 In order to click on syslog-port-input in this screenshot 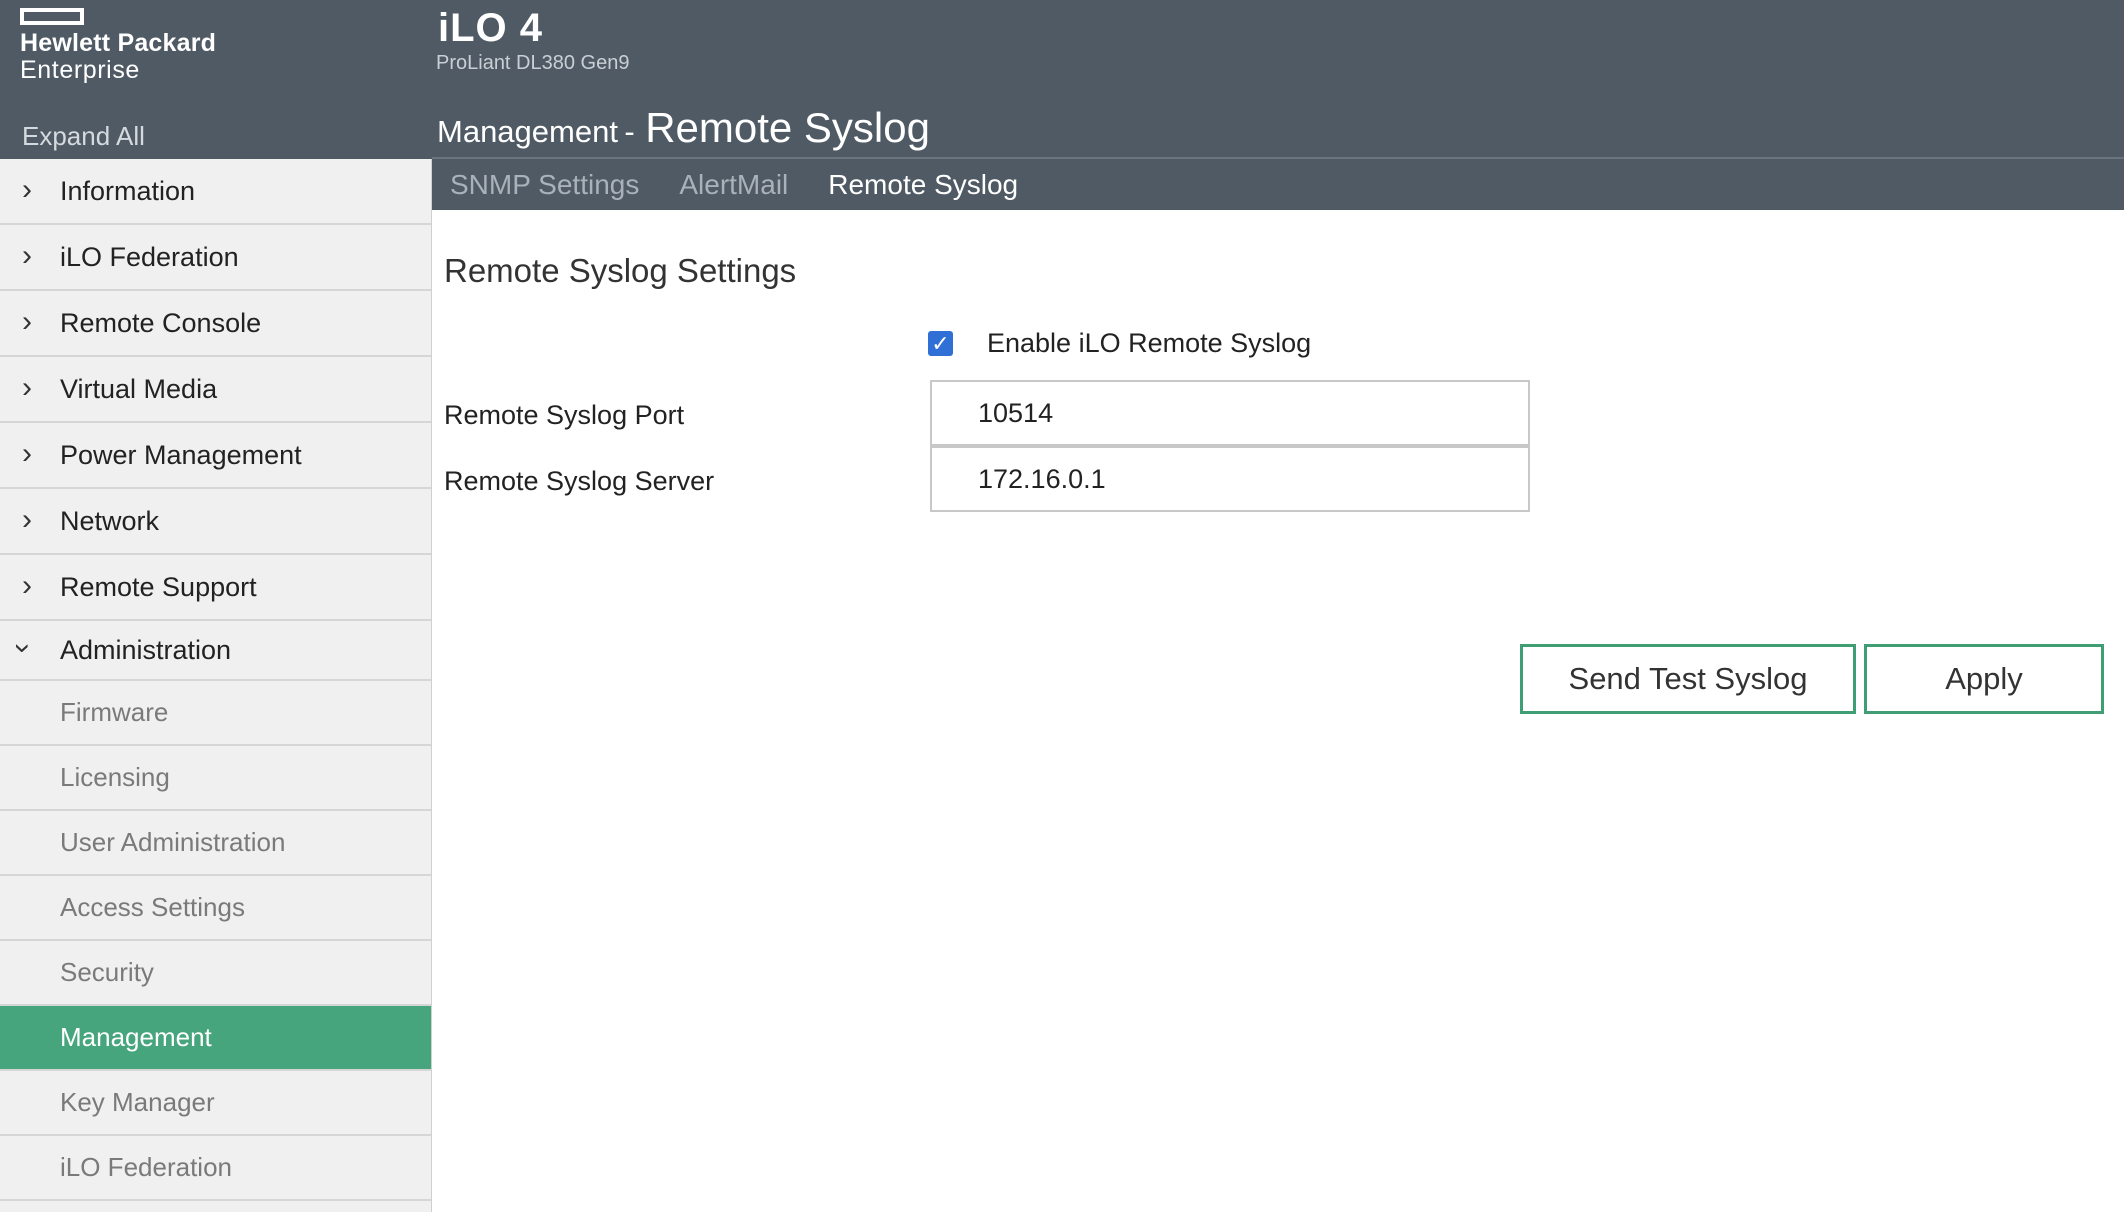, I will do `click(1230, 413)`.